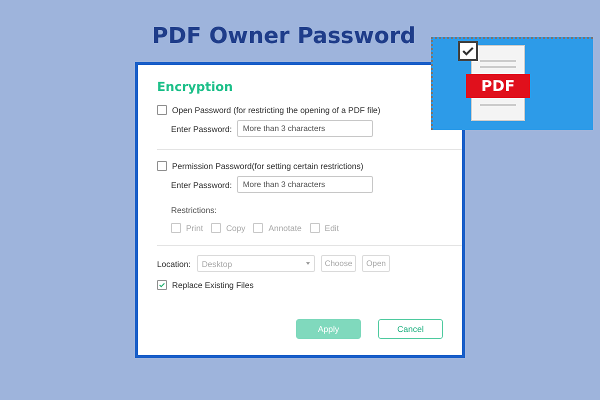  Describe the element at coordinates (410, 329) in the screenshot. I see `cancel-button: Cancel` at that location.